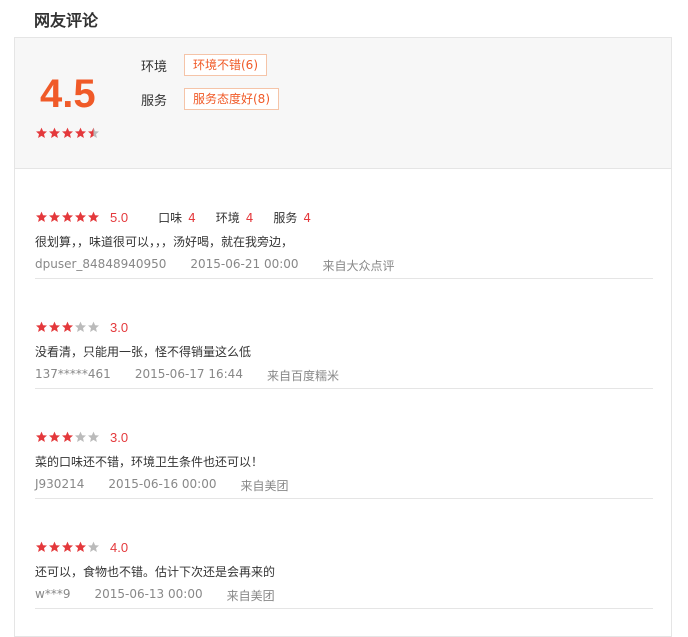 The height and width of the screenshot is (637, 688). I want to click on tag-row-environment: 环境 环境不错(6), so click(204, 65).